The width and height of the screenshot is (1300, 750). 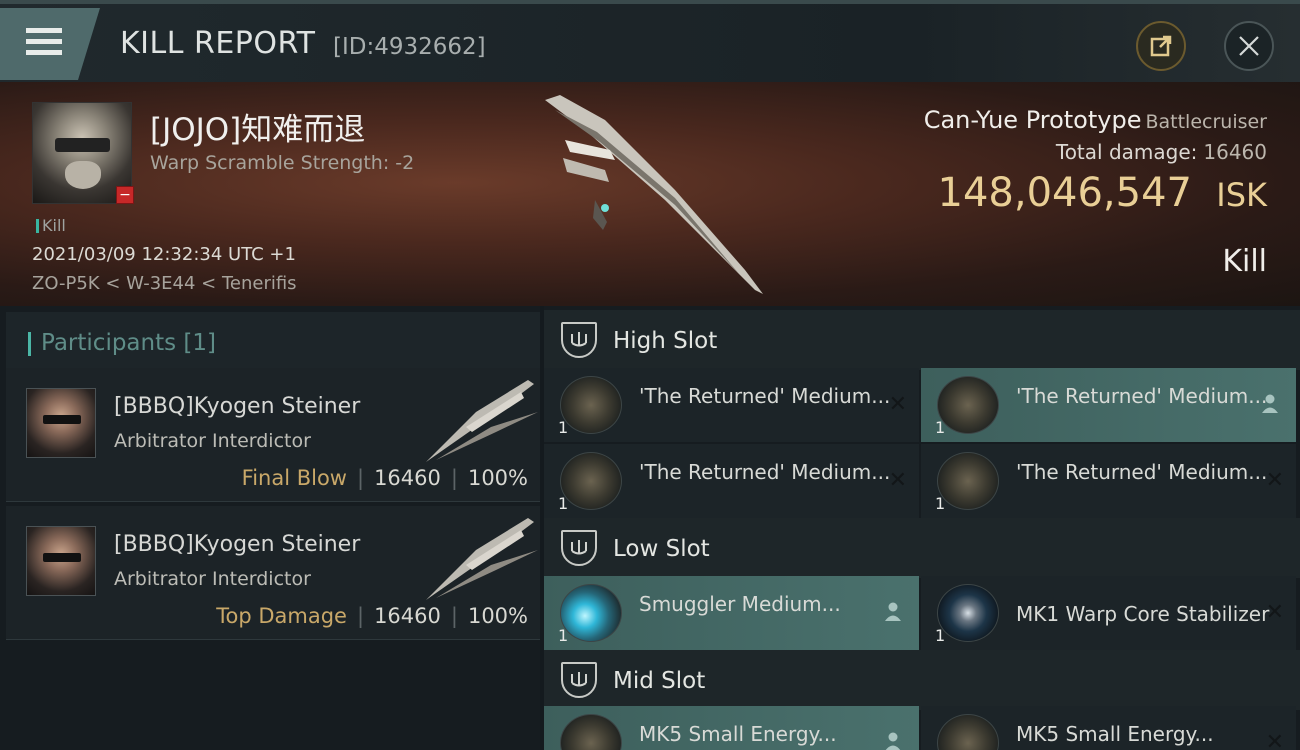 What do you see at coordinates (51, 225) in the screenshot?
I see `kill-tag: Kill` at bounding box center [51, 225].